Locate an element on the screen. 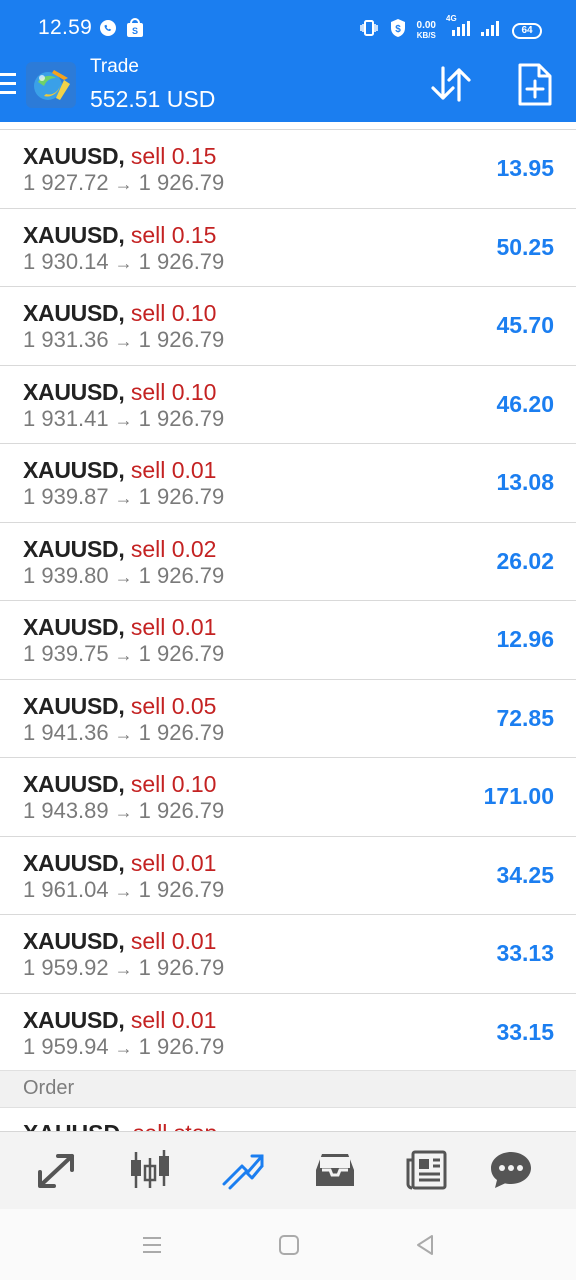  home-button is located at coordinates (289, 1245).